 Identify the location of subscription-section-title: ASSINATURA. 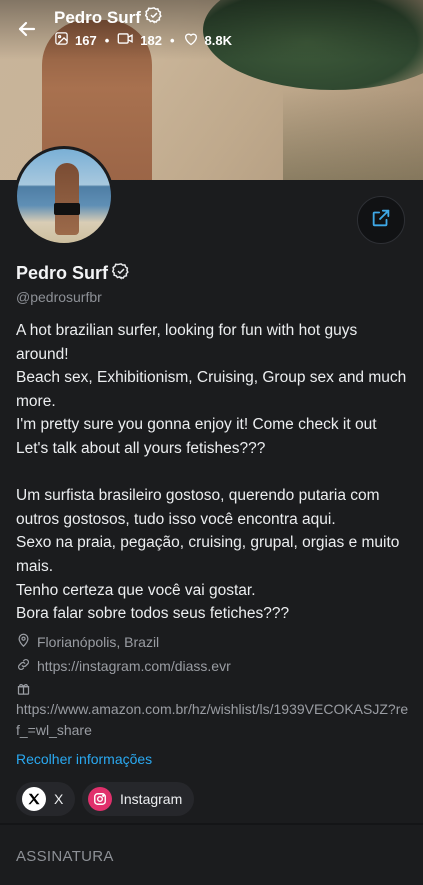
(65, 856).